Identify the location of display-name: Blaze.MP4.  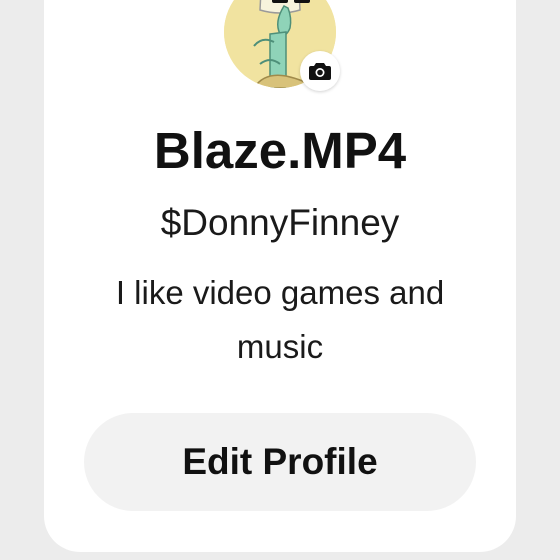
(280, 150).